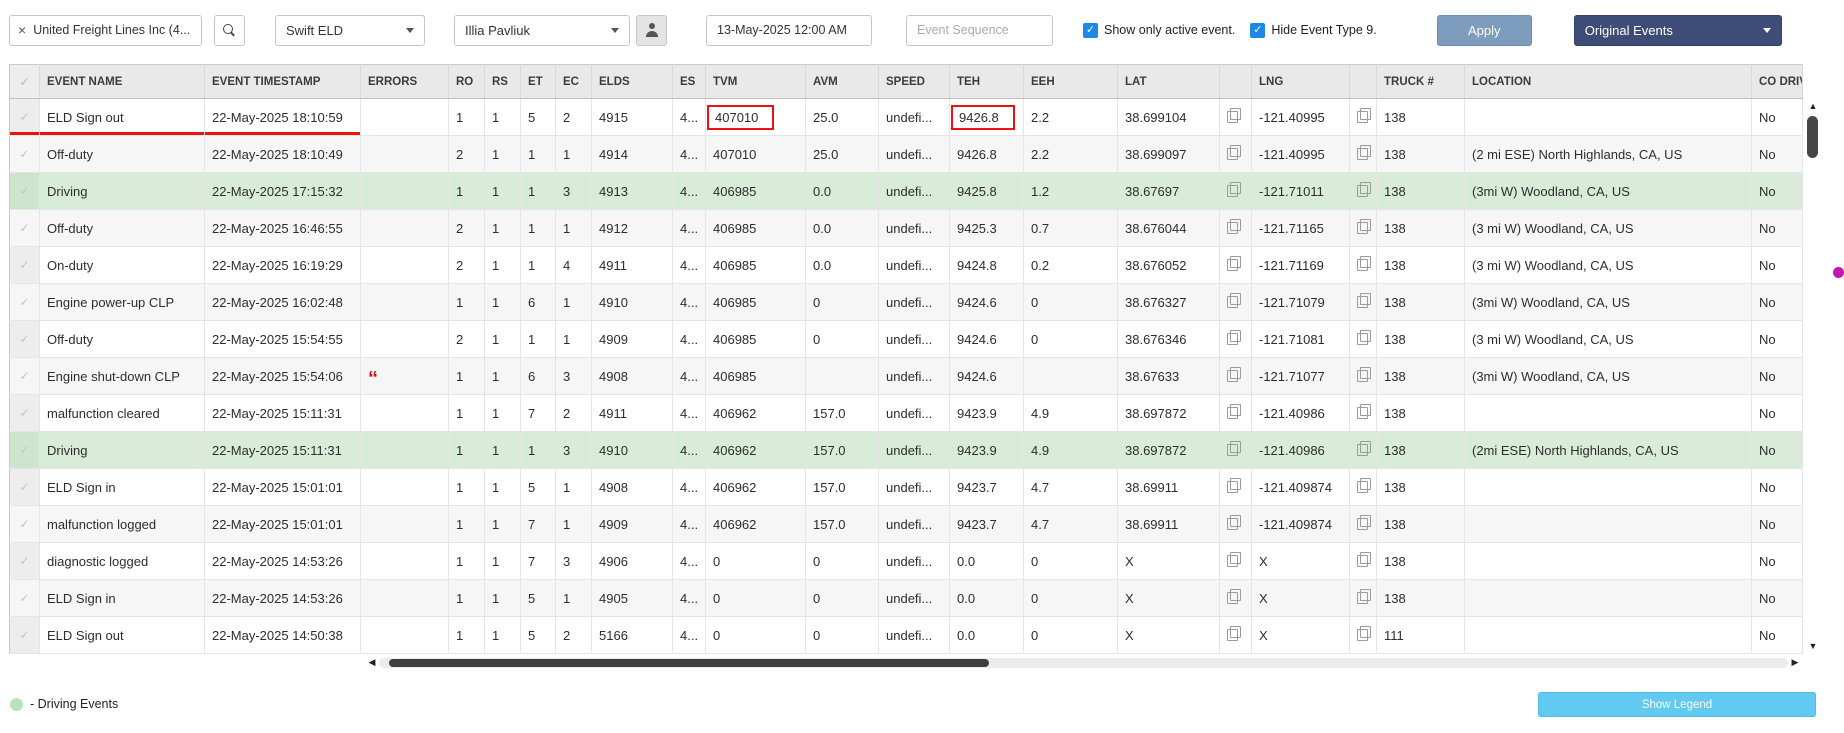  Describe the element at coordinates (689, 662) in the screenshot. I see `horizontal-scroll-thumb` at that location.